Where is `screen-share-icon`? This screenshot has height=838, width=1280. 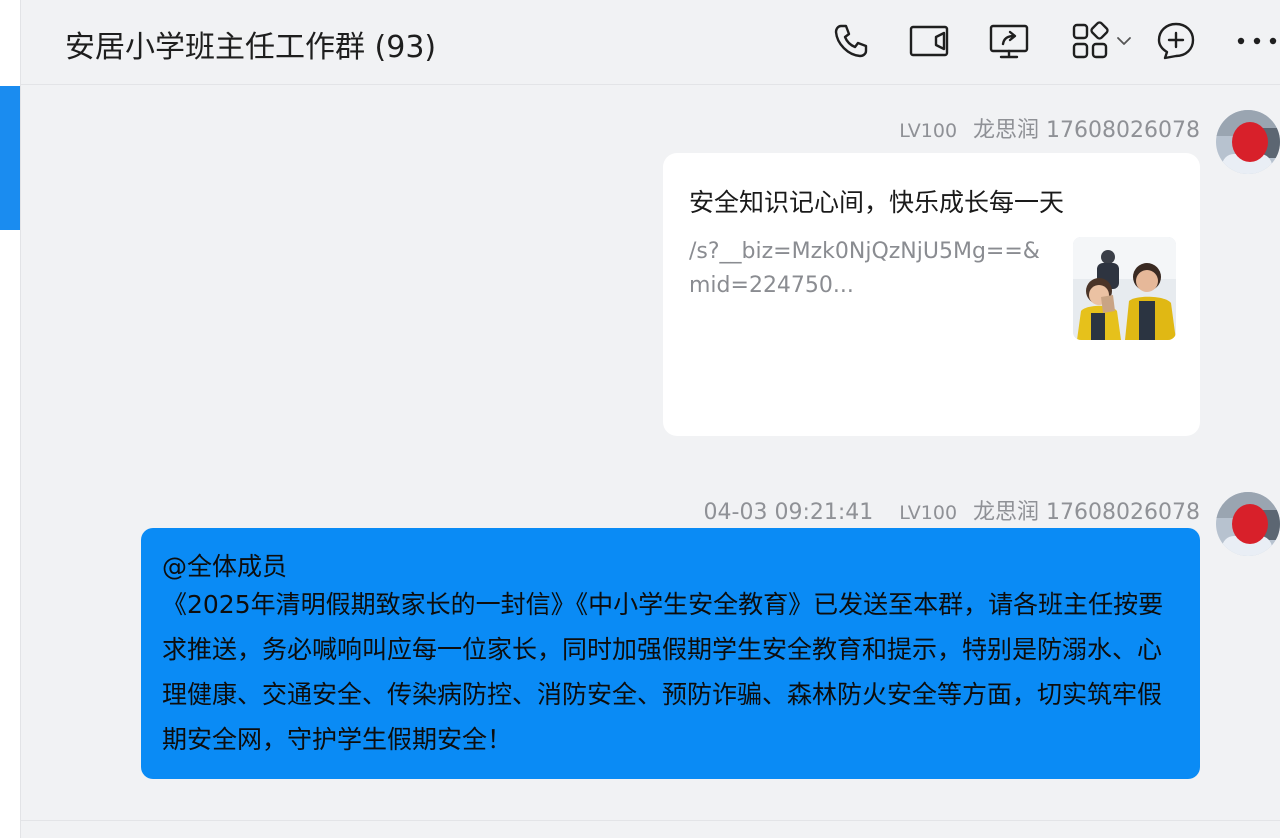
screen-share-icon is located at coordinates (1009, 41).